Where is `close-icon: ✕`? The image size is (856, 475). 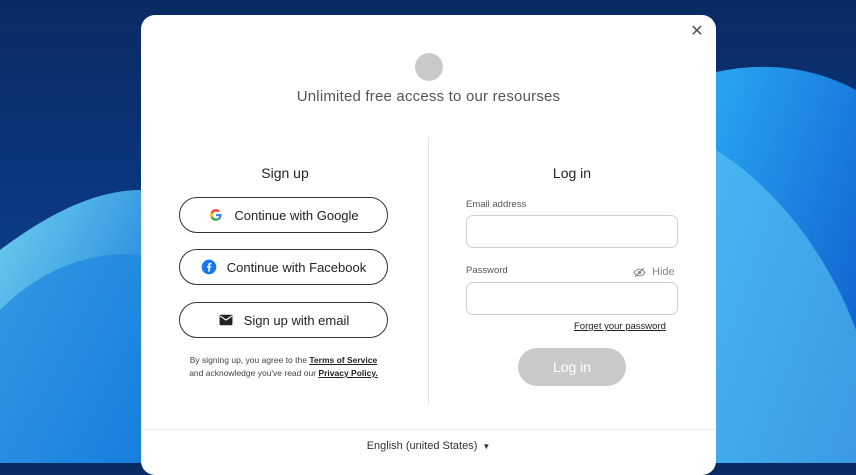 close-icon: ✕ is located at coordinates (697, 32).